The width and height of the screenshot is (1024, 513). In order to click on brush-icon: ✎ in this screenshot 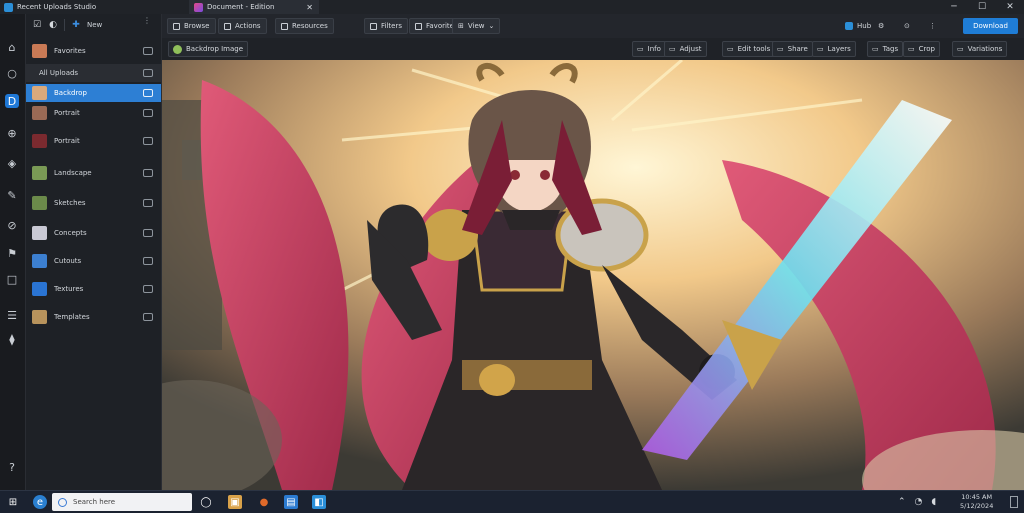, I will do `click(12, 195)`.